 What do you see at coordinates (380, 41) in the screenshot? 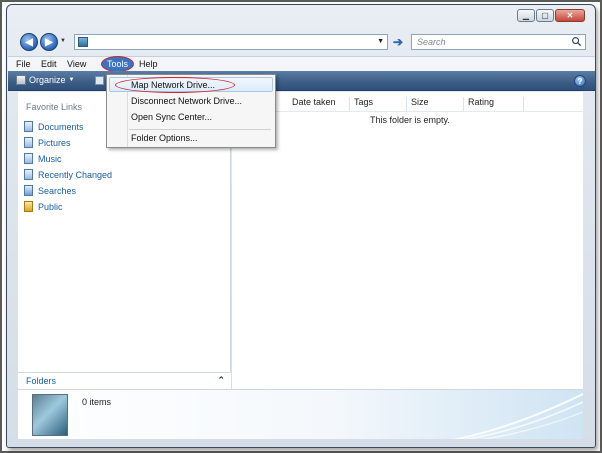
I see `address-dropdown-icon: ▼` at bounding box center [380, 41].